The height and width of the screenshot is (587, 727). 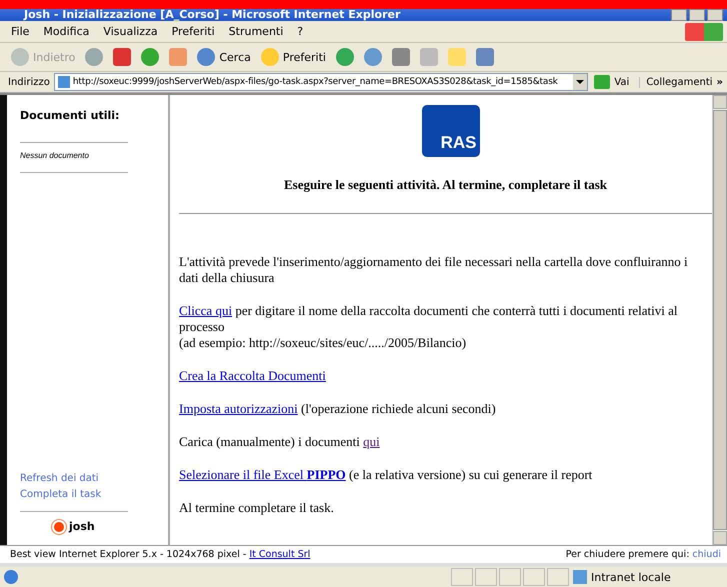 I want to click on footer-close-text: Per chiudere premere qui: chiudi, so click(x=643, y=554).